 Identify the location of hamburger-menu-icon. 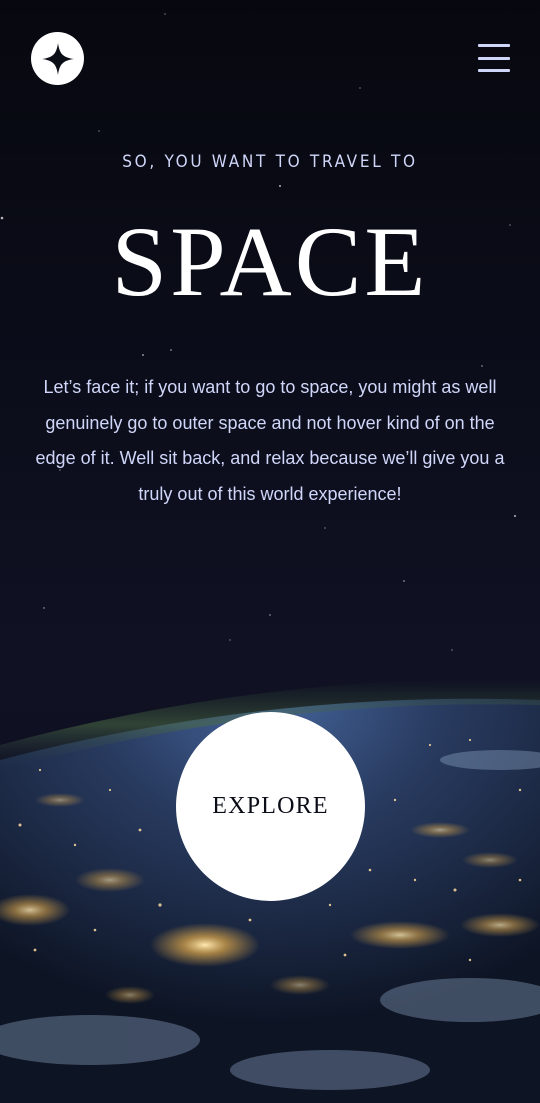
(494, 58).